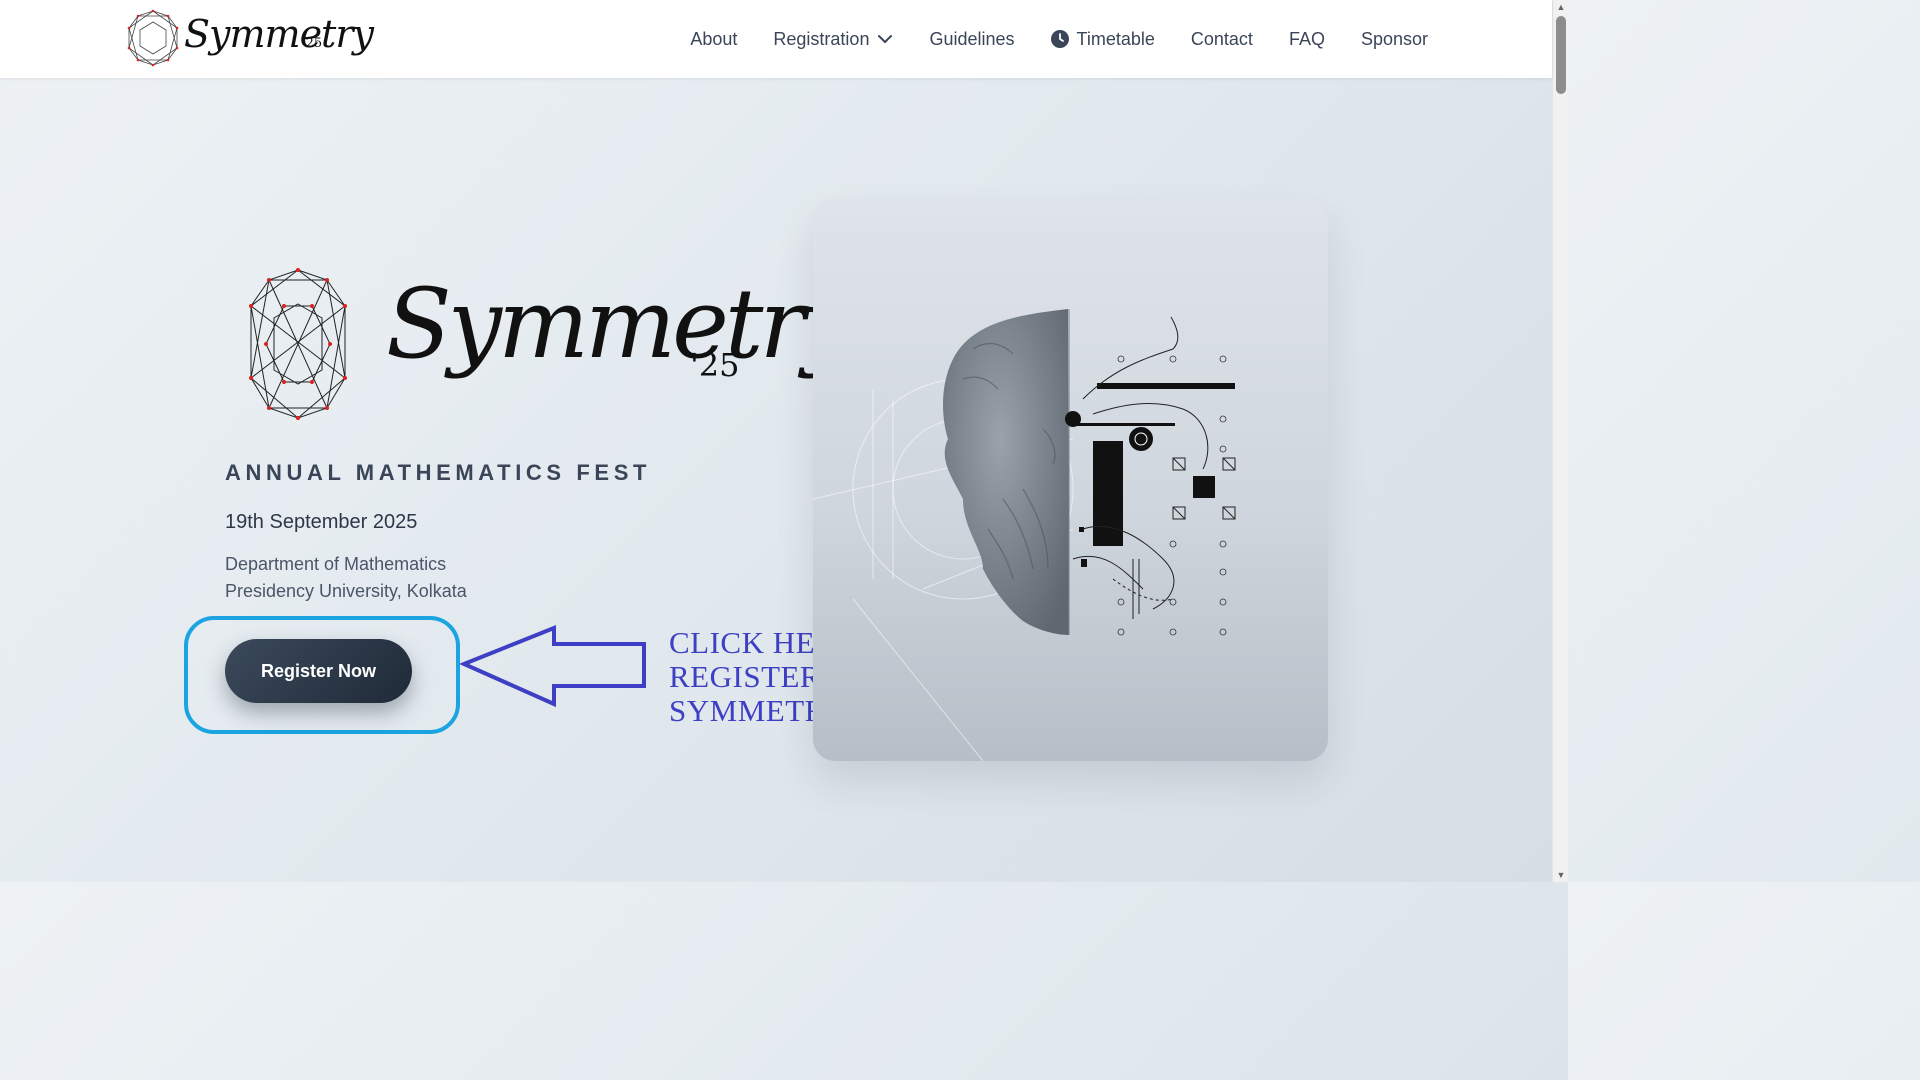 Image resolution: width=1920 pixels, height=1080 pixels. Describe the element at coordinates (1560, 441) in the screenshot. I see `vertical-scrollbar: ▲ ▼` at that location.